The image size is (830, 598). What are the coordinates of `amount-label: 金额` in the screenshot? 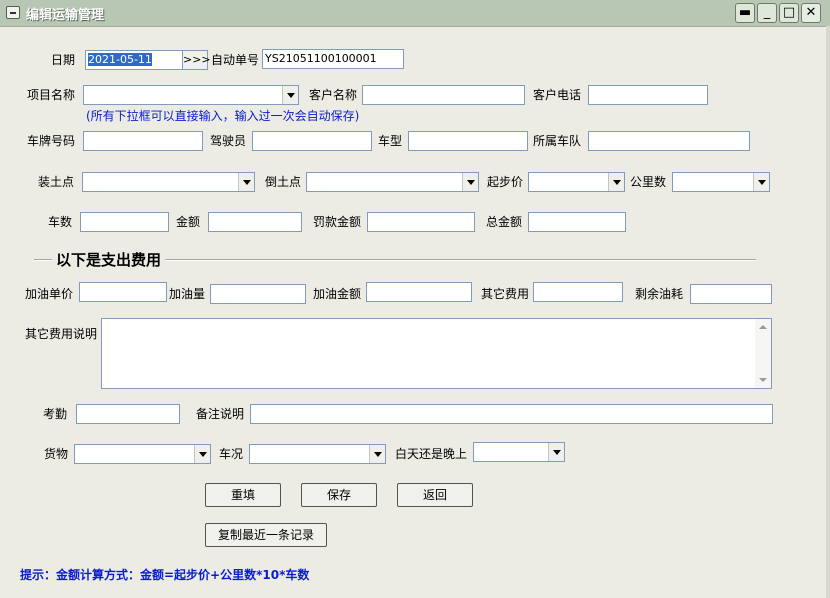 It's located at (188, 222).